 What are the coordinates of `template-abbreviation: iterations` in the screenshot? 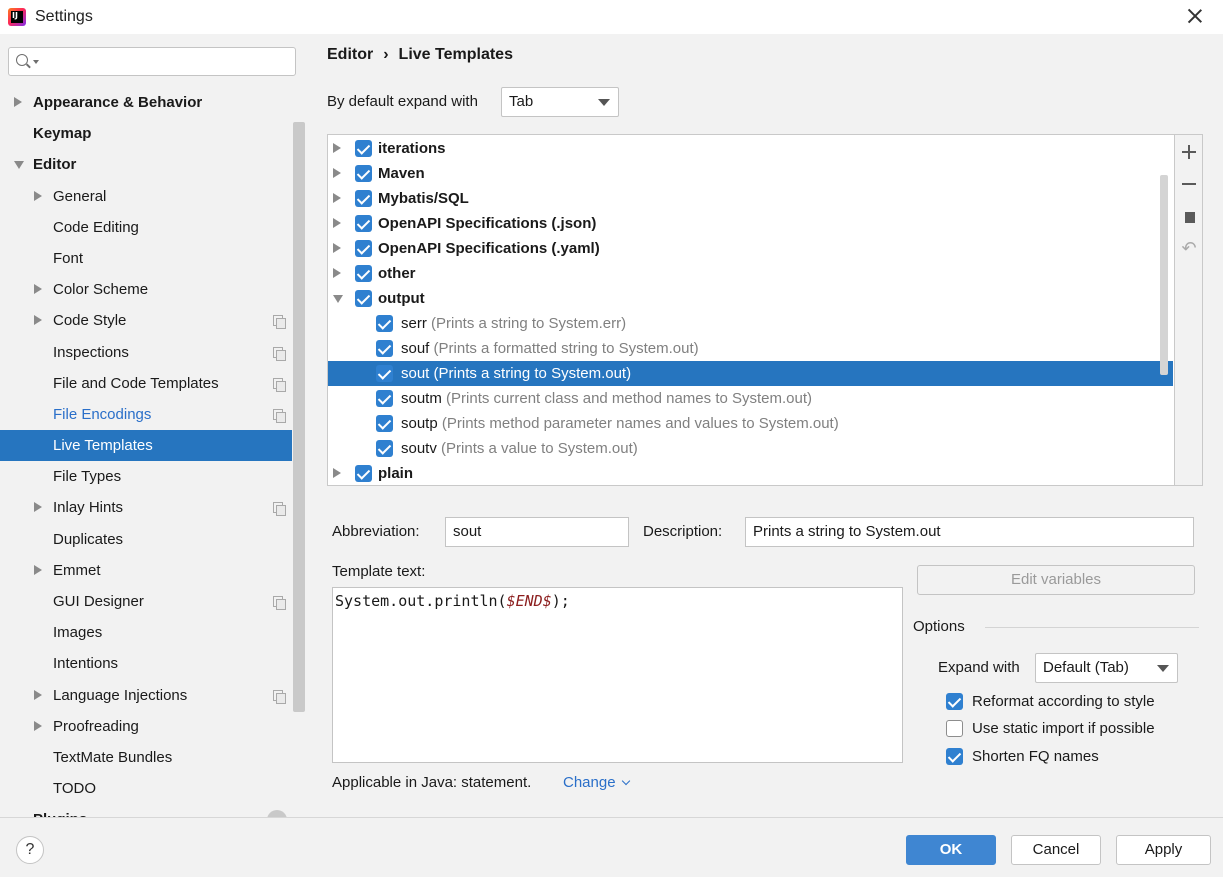 It's located at (412, 148).